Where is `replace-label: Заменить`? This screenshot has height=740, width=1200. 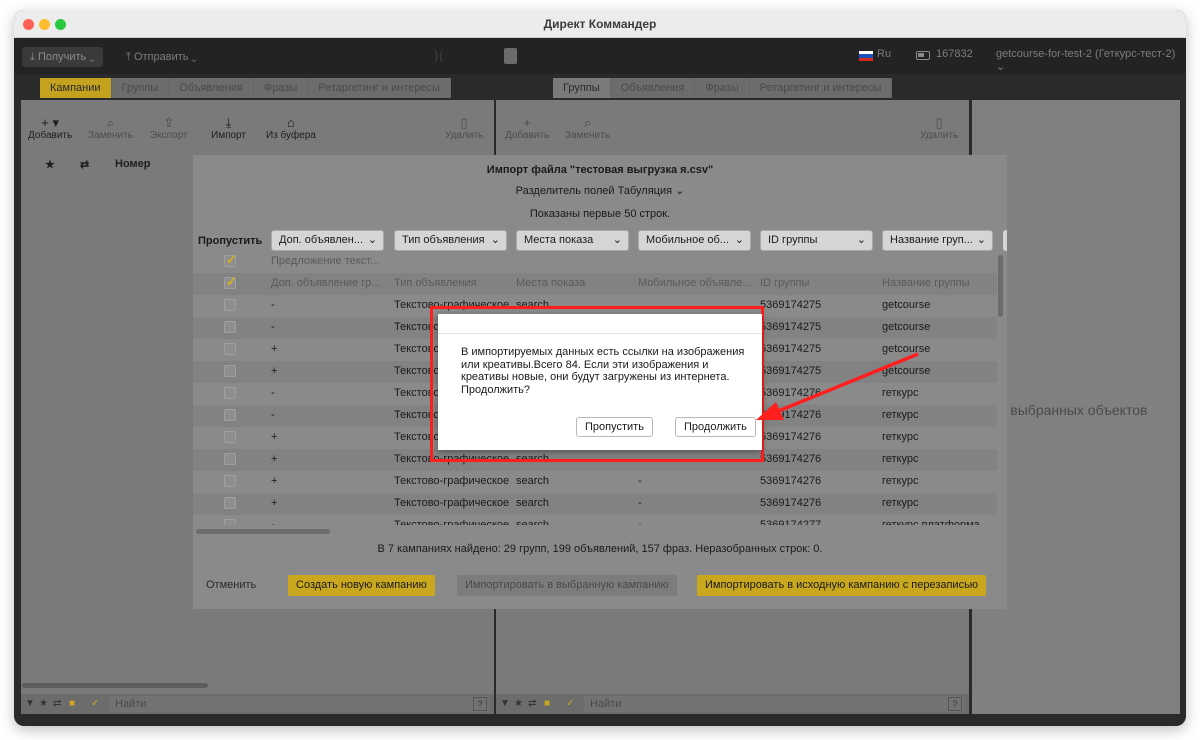 replace-label: Заменить is located at coordinates (110, 135).